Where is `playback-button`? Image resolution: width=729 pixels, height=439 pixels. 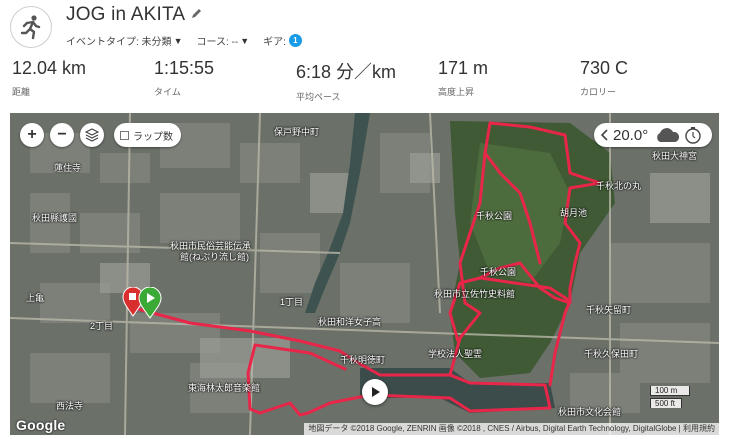 playback-button is located at coordinates (375, 392).